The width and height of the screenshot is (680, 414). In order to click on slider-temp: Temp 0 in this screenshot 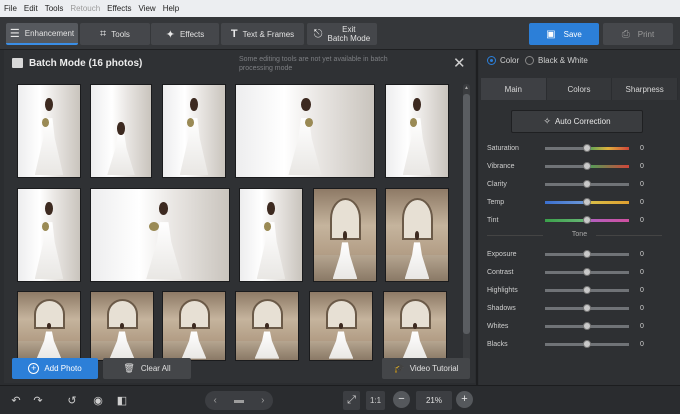, I will do `click(582, 202)`.